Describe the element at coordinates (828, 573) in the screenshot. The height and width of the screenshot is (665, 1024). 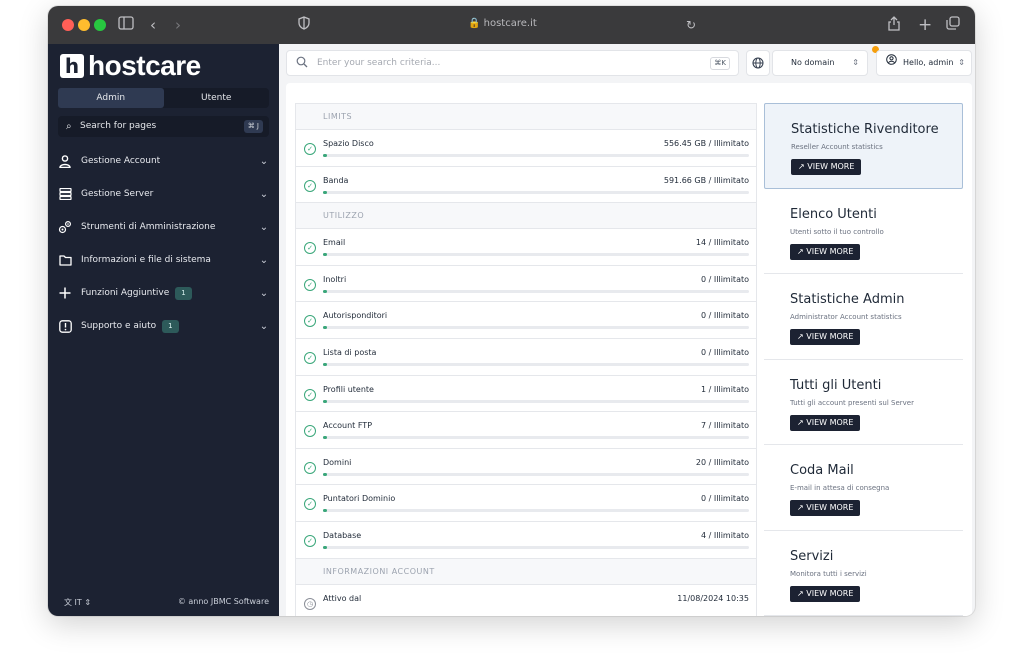
I see `card-subtitle: Monitora tutti i servizi` at that location.